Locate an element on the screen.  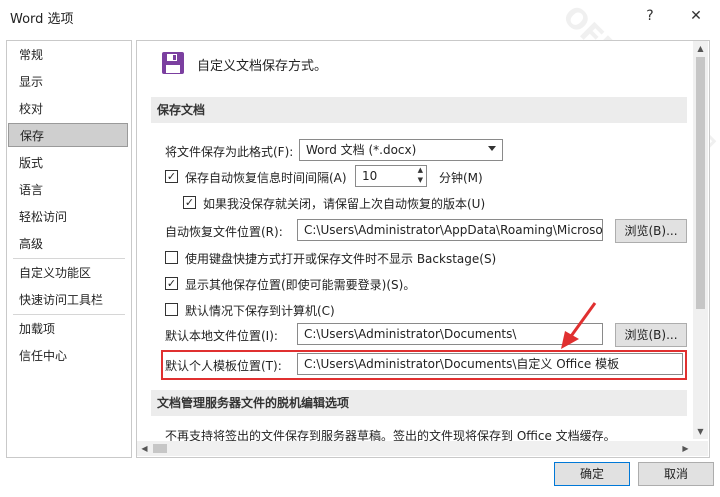
vertical-scrollbar: ▲ ▼ is located at coordinates (700, 240).